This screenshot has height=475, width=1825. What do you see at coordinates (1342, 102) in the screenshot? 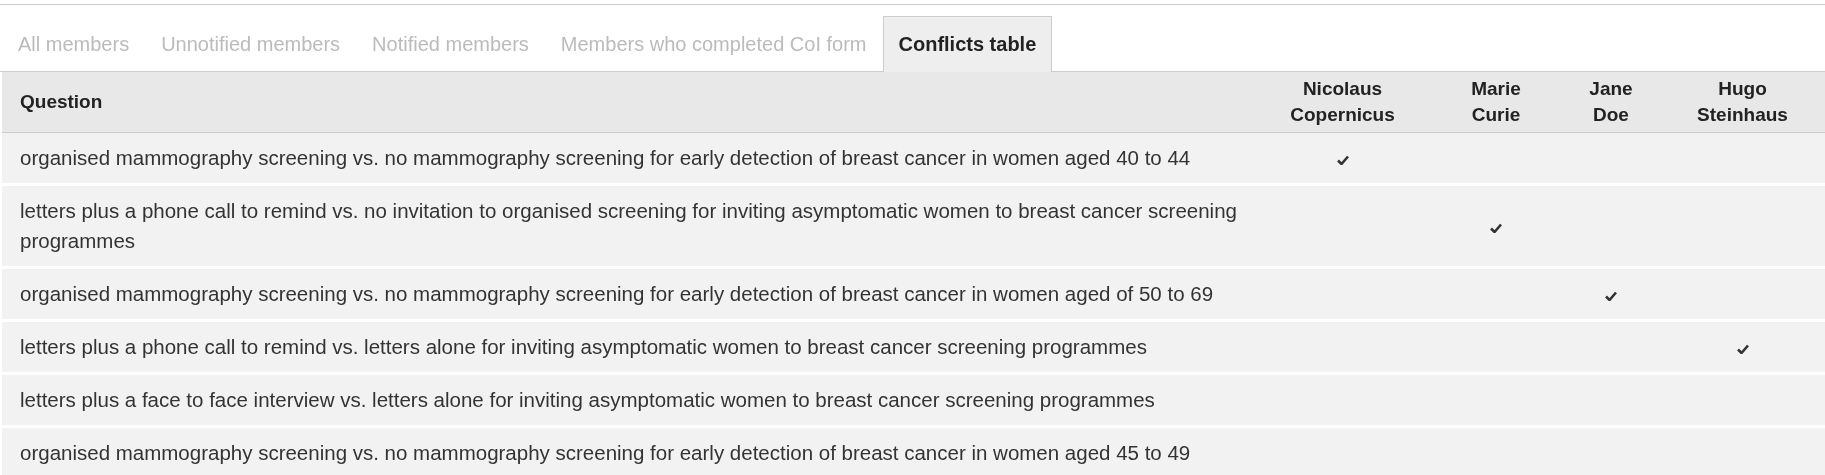
I see `column-header: Nicolaus Copernicus` at bounding box center [1342, 102].